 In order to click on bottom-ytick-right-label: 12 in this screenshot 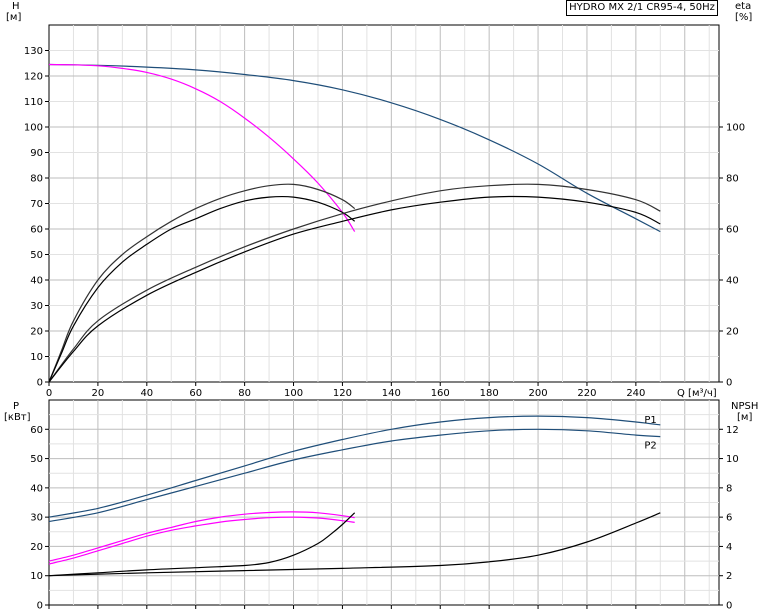, I will do `click(732, 430)`.